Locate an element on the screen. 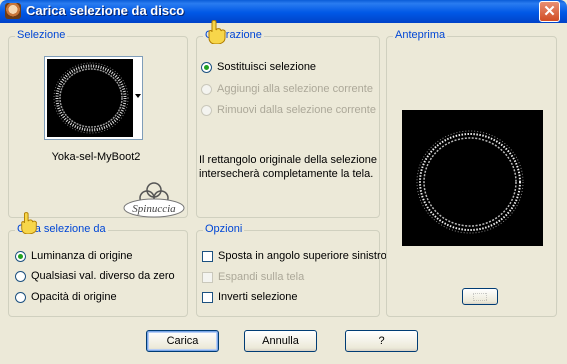 This screenshot has height=364, width=567. check-inverti: Inverti selezione is located at coordinates (250, 297).